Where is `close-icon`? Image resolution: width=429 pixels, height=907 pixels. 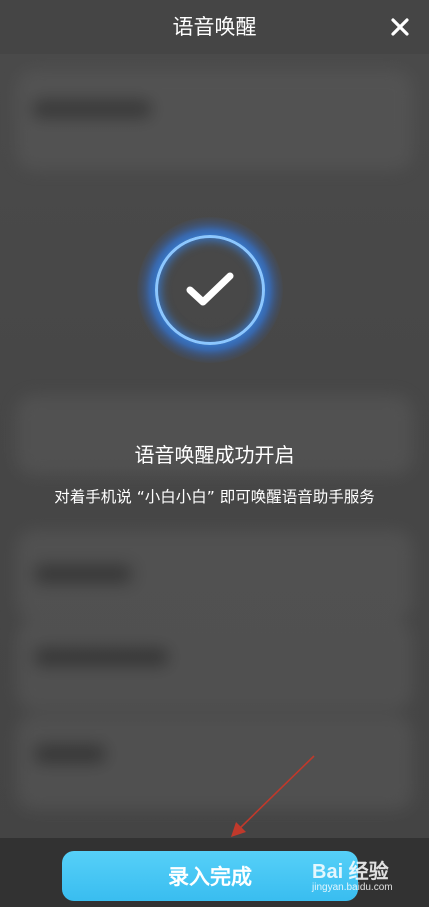 close-icon is located at coordinates (400, 27).